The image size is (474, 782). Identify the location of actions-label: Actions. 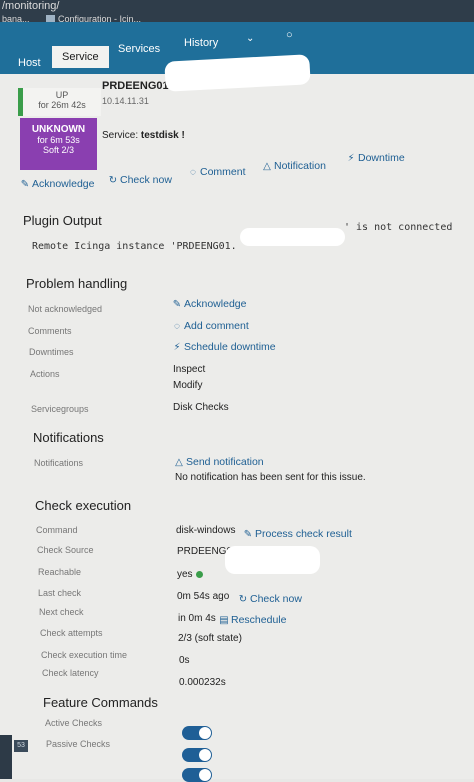
(45, 374).